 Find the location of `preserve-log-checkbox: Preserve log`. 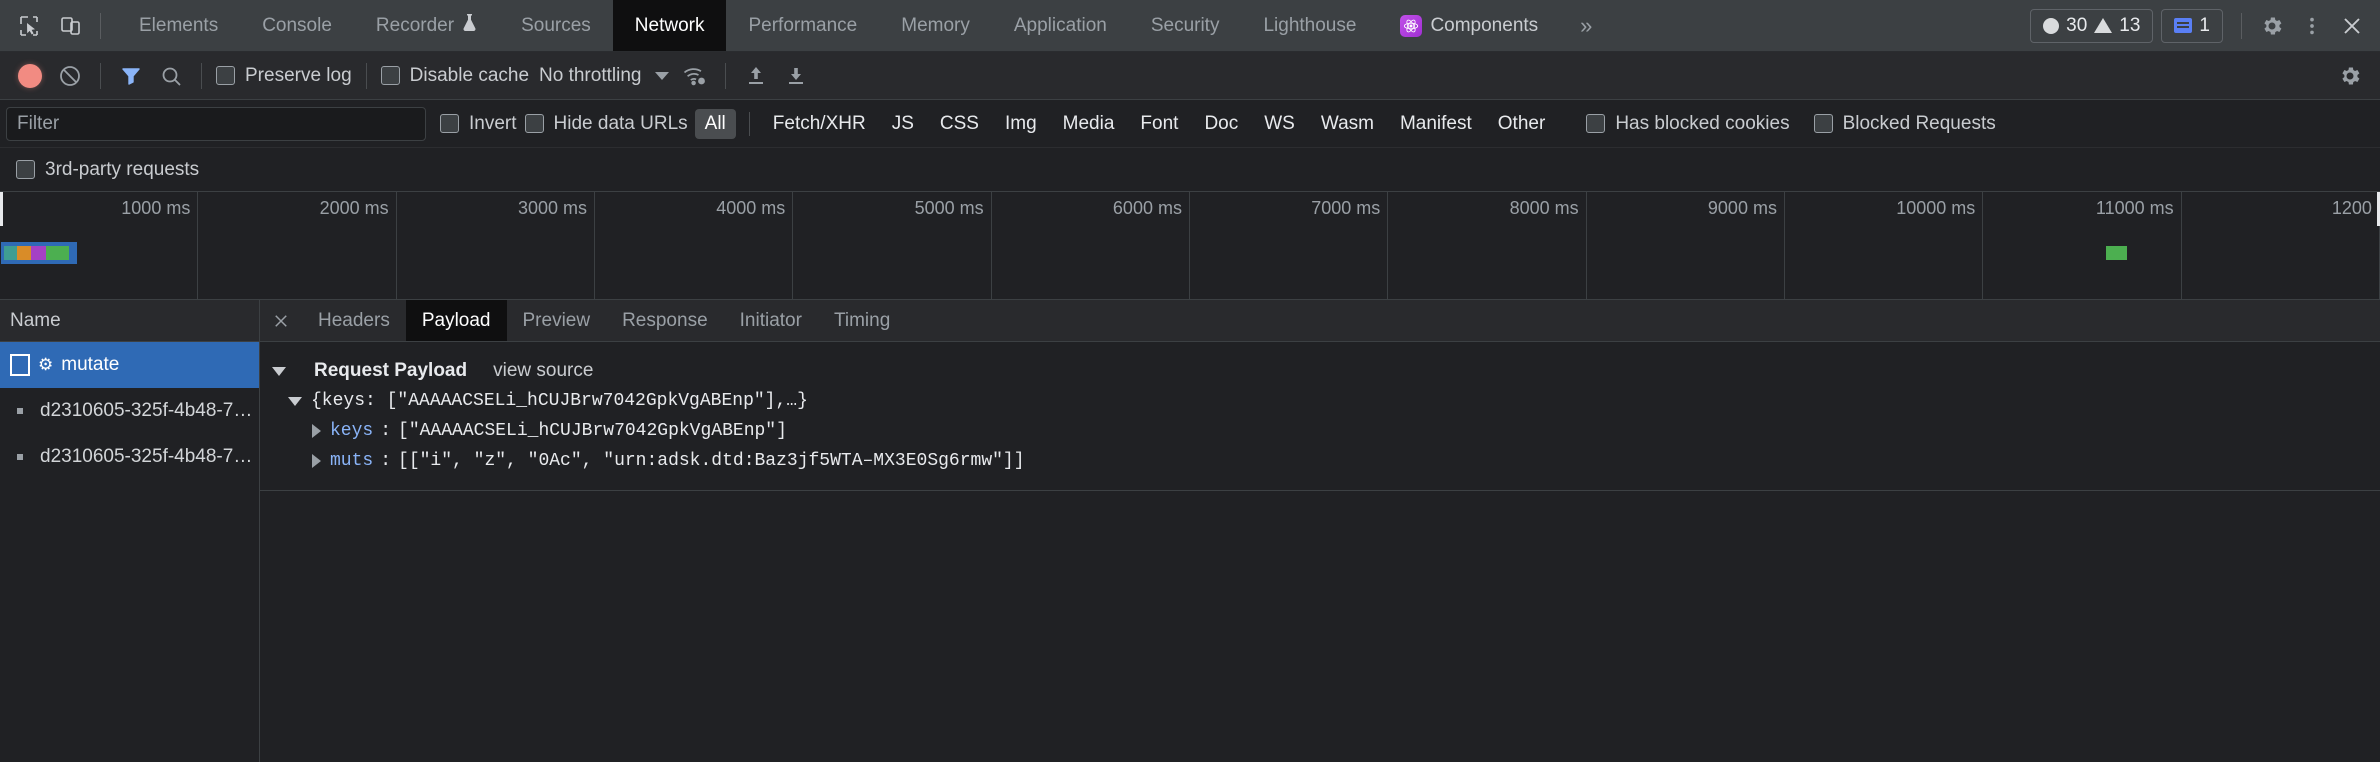

preserve-log-checkbox: Preserve log is located at coordinates (284, 76).